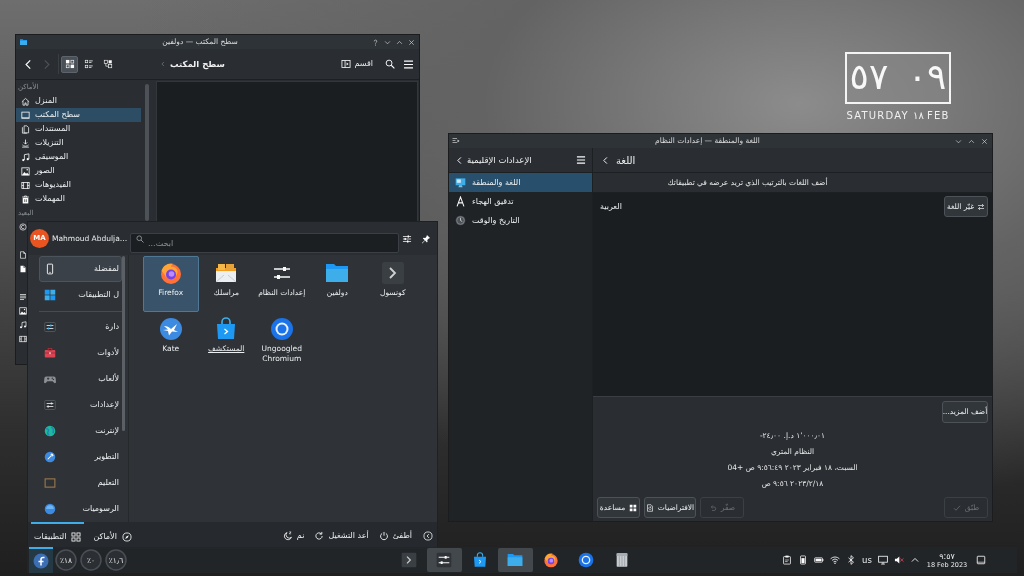 The height and width of the screenshot is (576, 1024). I want to click on sleep-icon, so click(287, 535).